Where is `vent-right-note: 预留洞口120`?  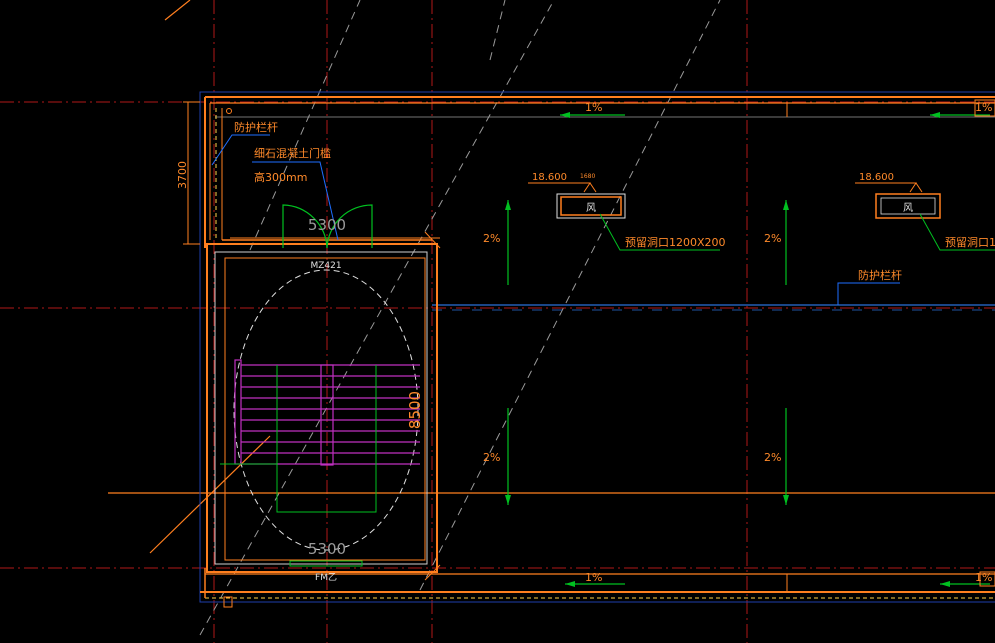 vent-right-note: 预留洞口120 is located at coordinates (970, 242).